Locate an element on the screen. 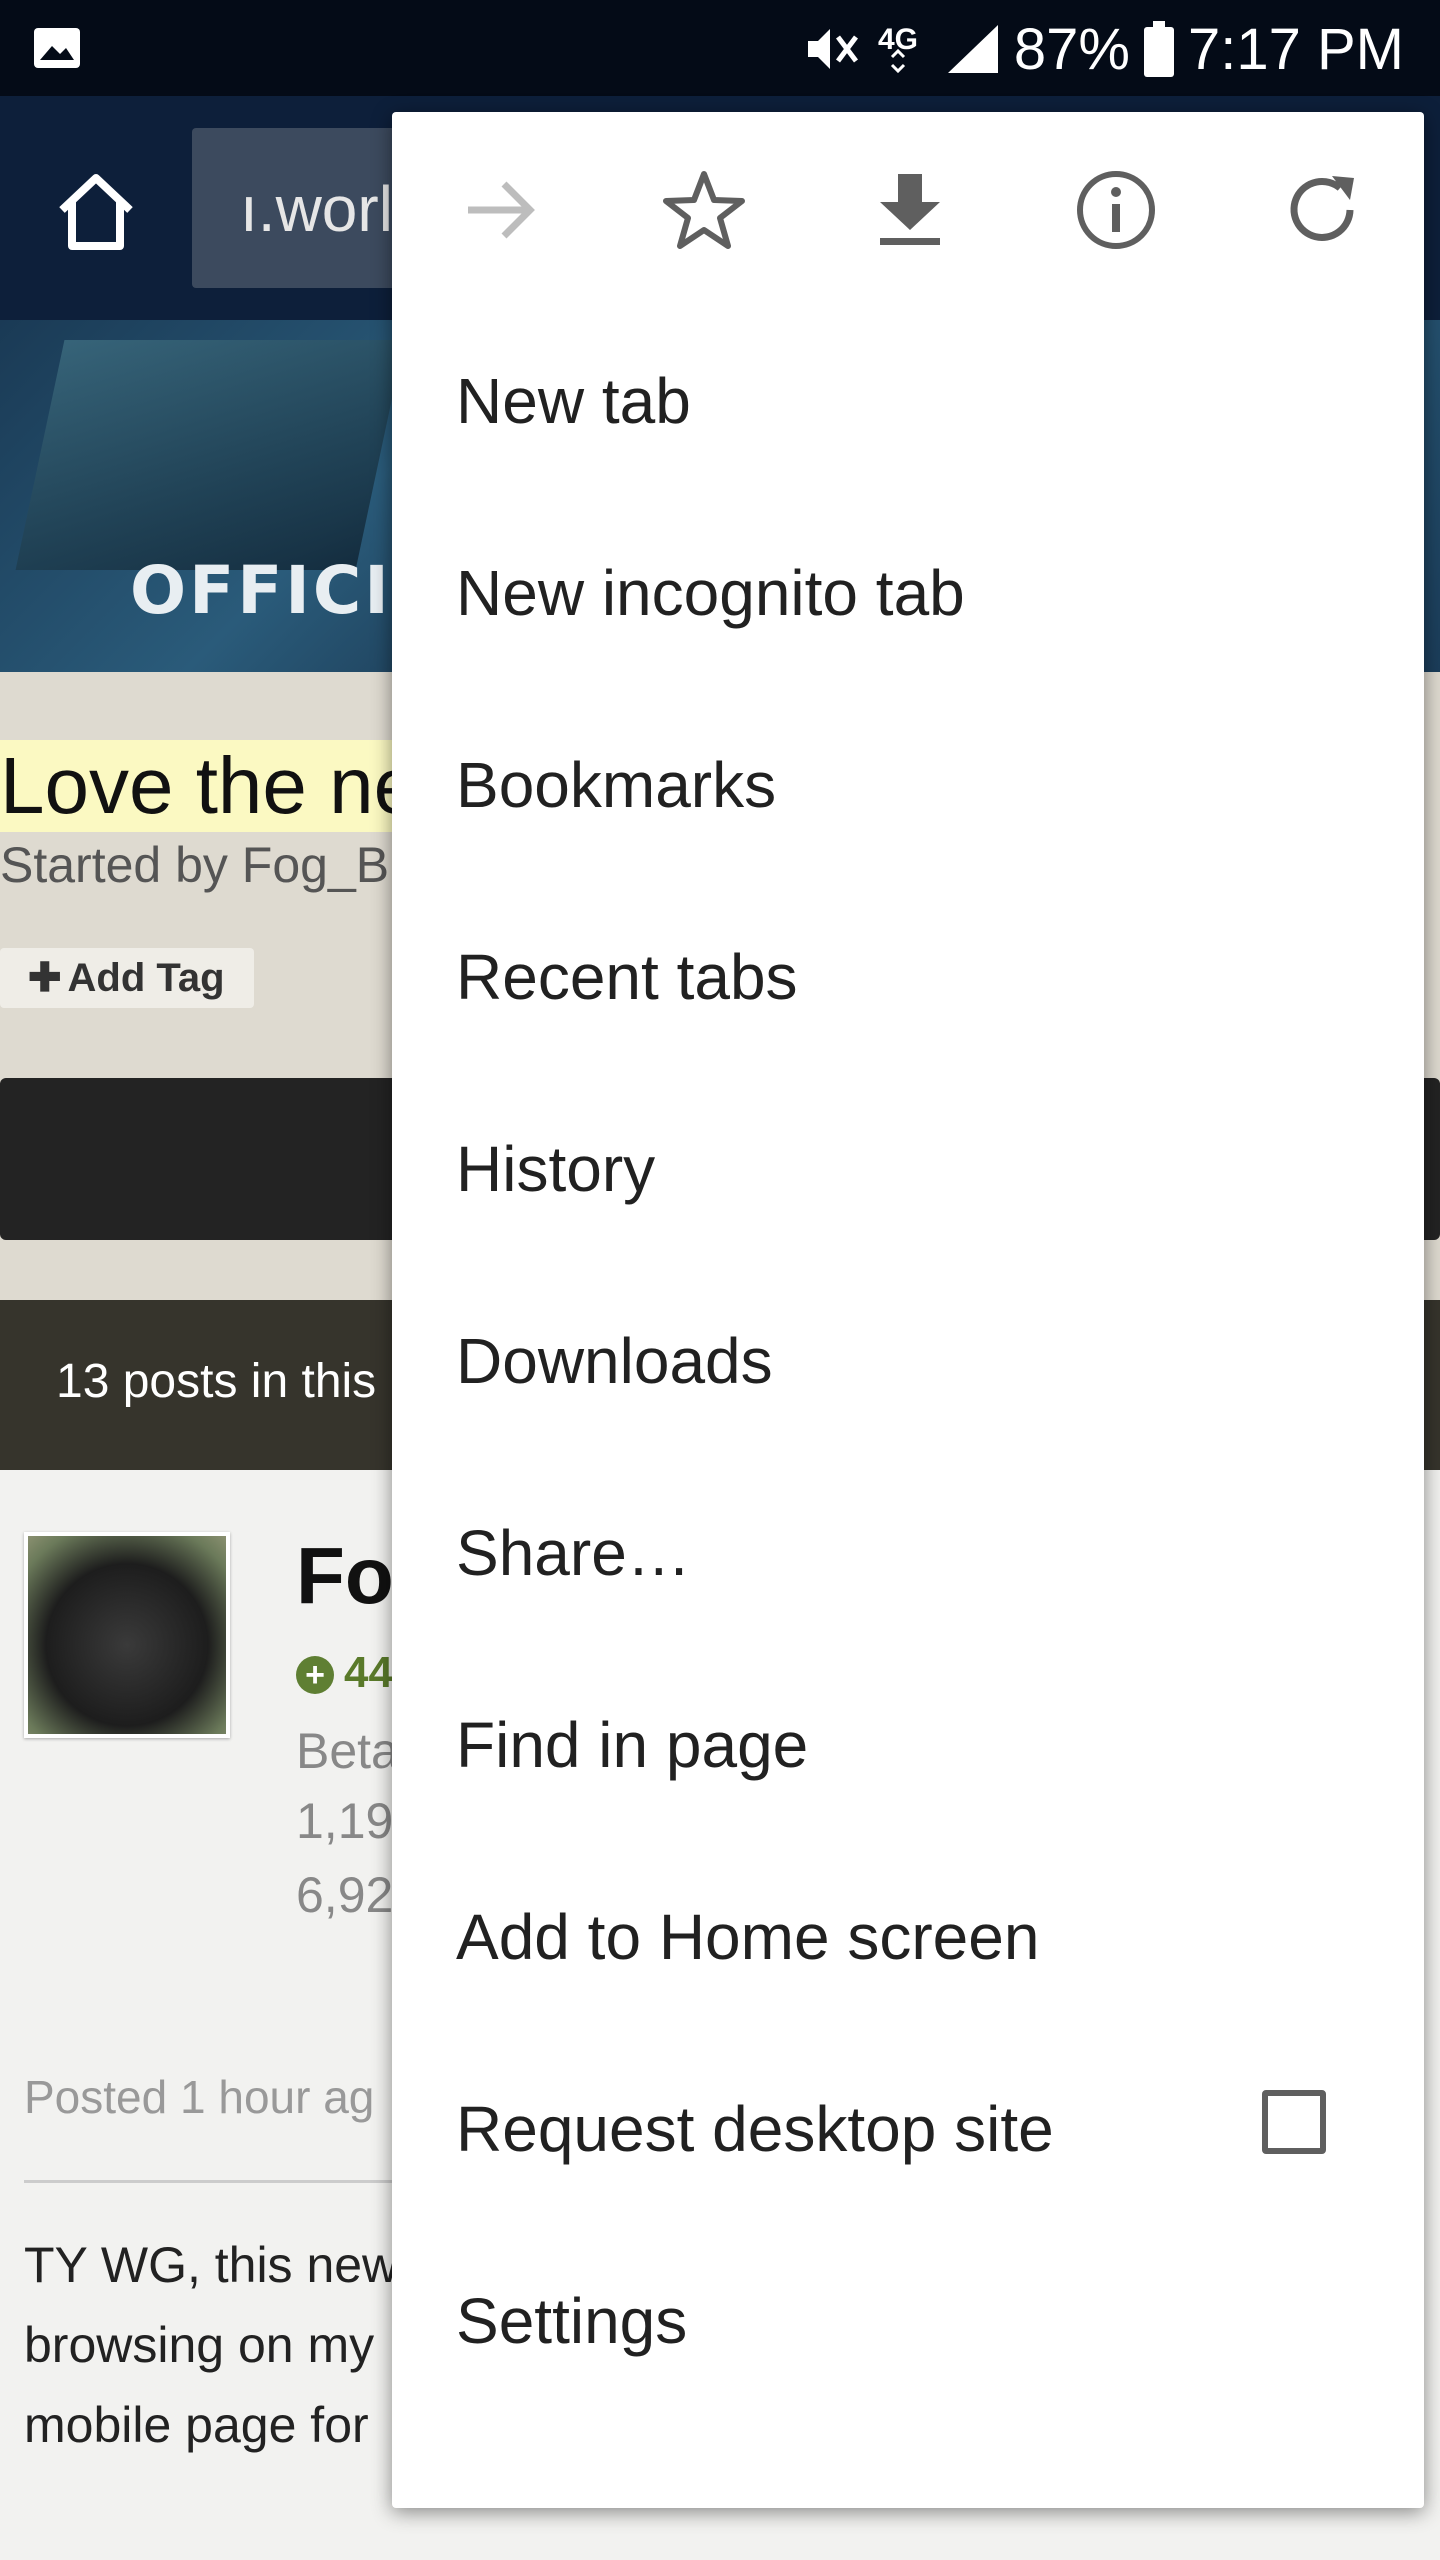 This screenshot has height=2560, width=1440. battery-icon is located at coordinates (1159, 49).